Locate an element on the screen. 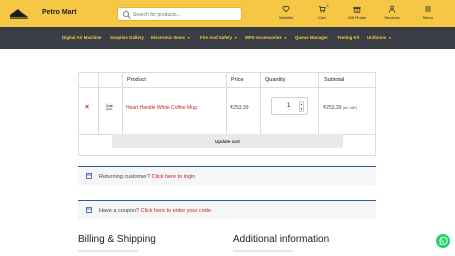  search-box is located at coordinates (179, 14).